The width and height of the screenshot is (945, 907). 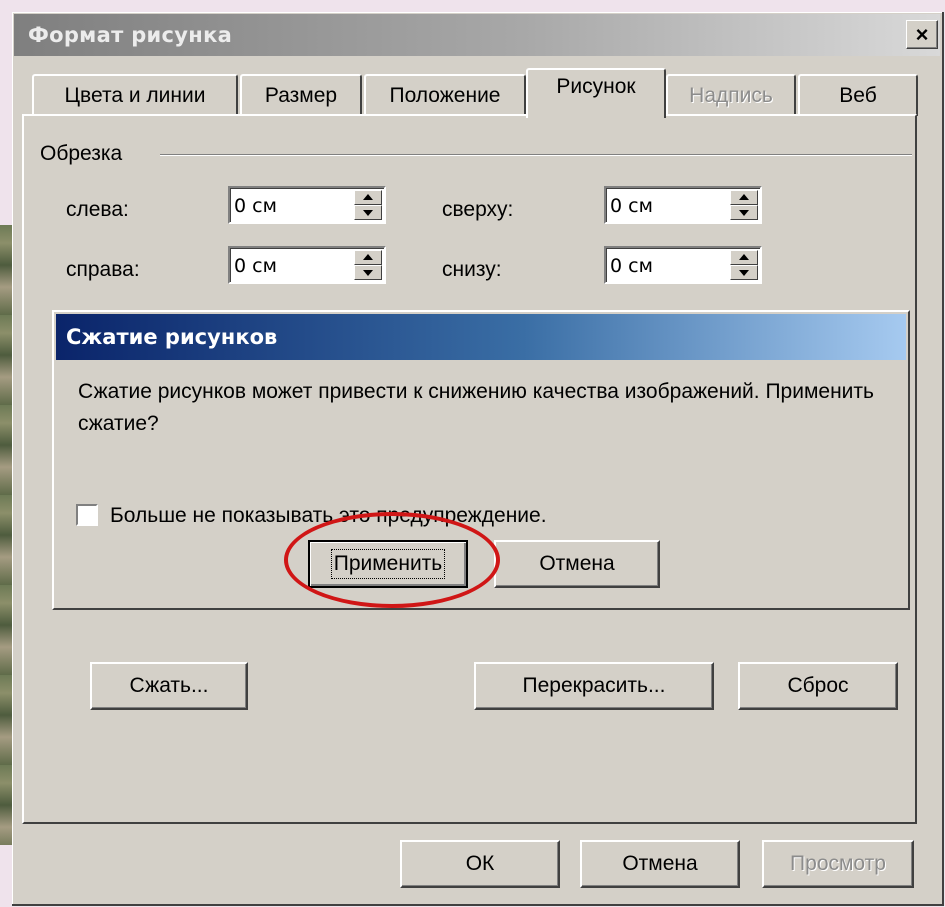 I want to click on tab-label: Размер, so click(x=301, y=95).